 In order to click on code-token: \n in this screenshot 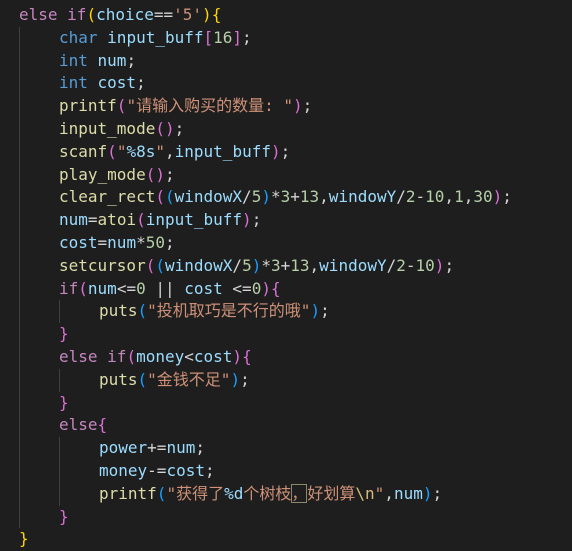, I will do `click(365, 493)`.